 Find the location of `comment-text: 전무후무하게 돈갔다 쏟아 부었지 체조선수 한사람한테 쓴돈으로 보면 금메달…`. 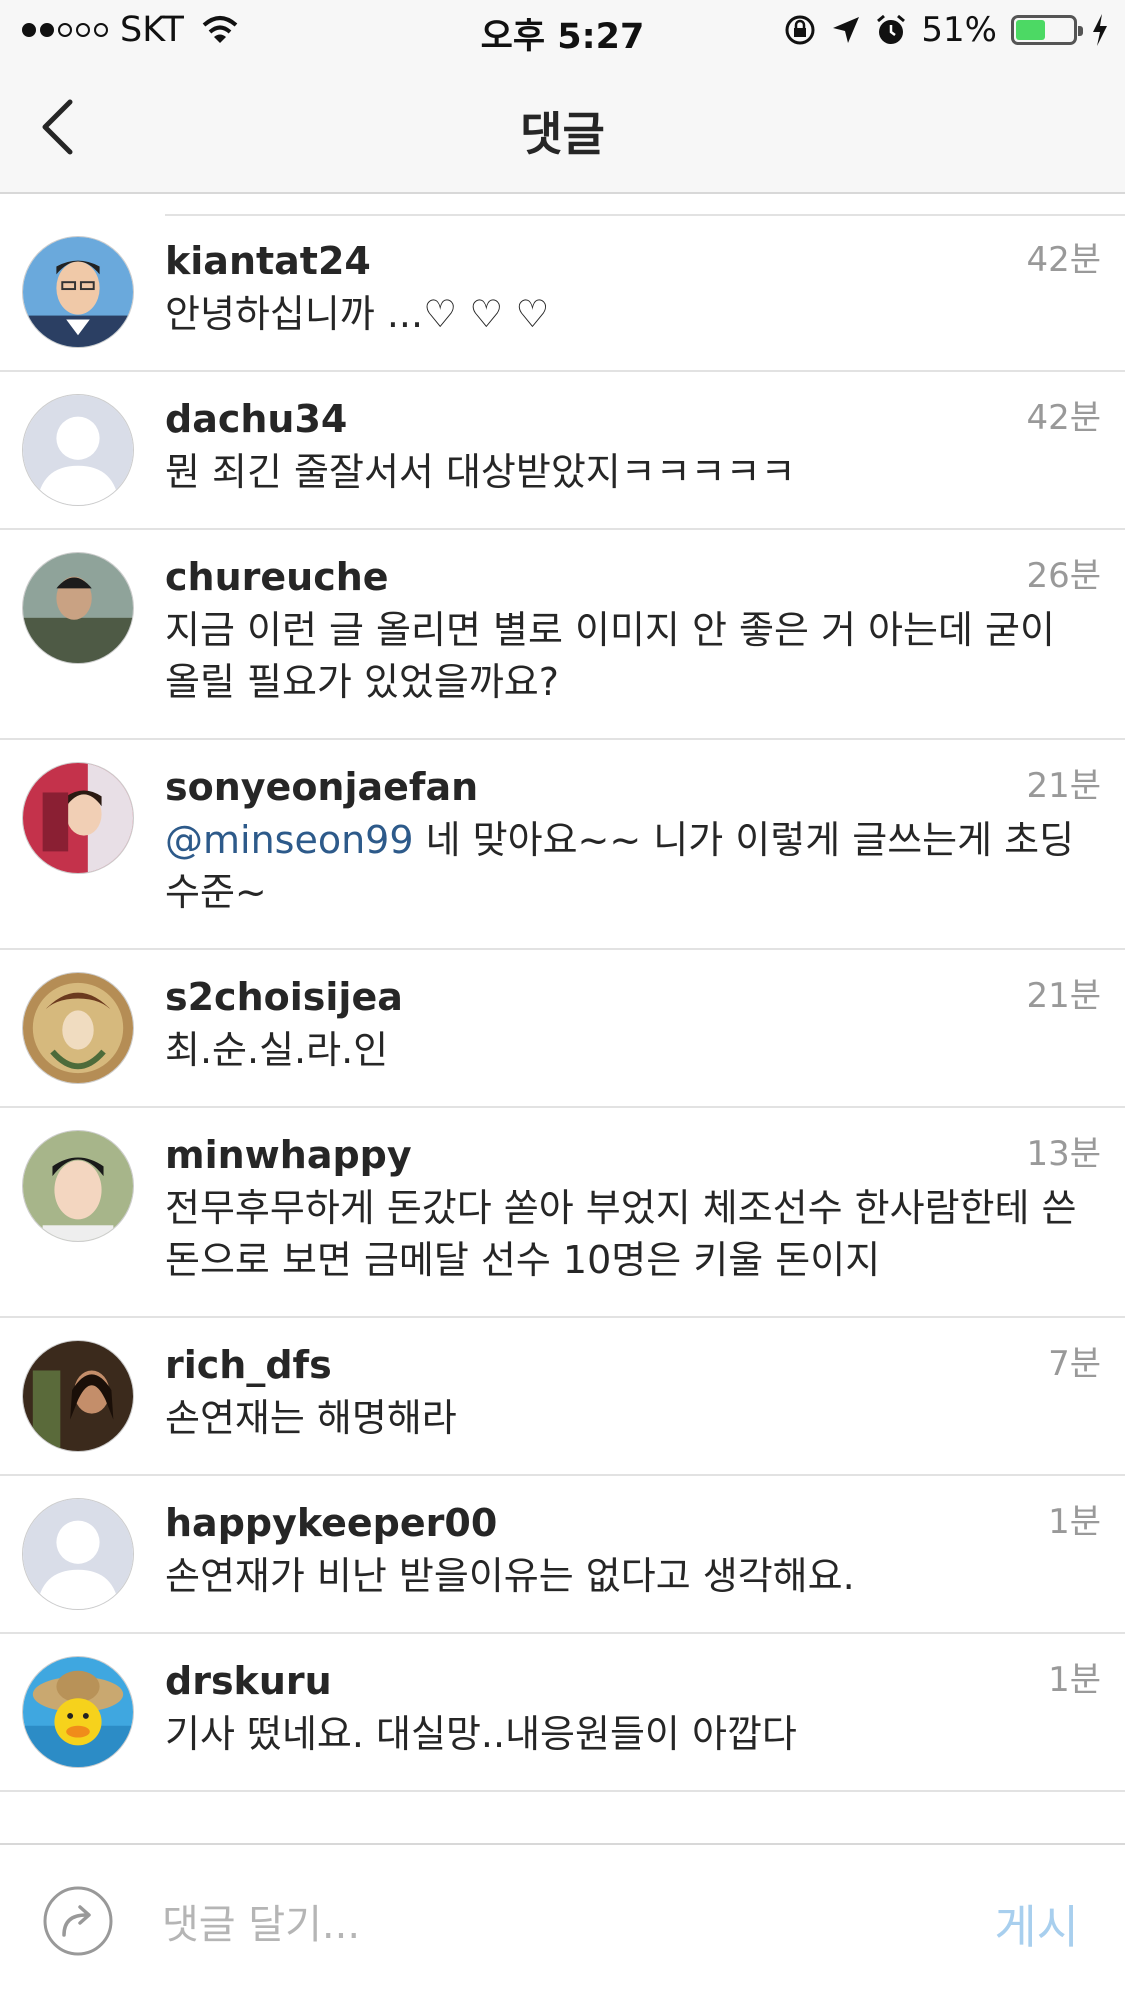

comment-text: 전무후무하게 돈갔다 쏟아 부었지 체조선수 한사람한테 쓴돈으로 보면 금메달… is located at coordinates (621, 1234).